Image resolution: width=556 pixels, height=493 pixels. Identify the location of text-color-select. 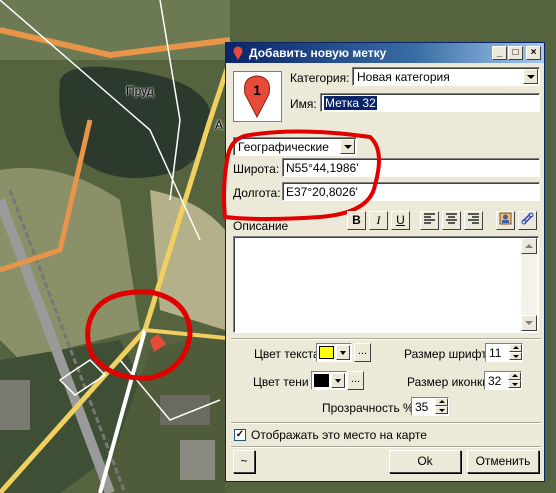
(334, 352).